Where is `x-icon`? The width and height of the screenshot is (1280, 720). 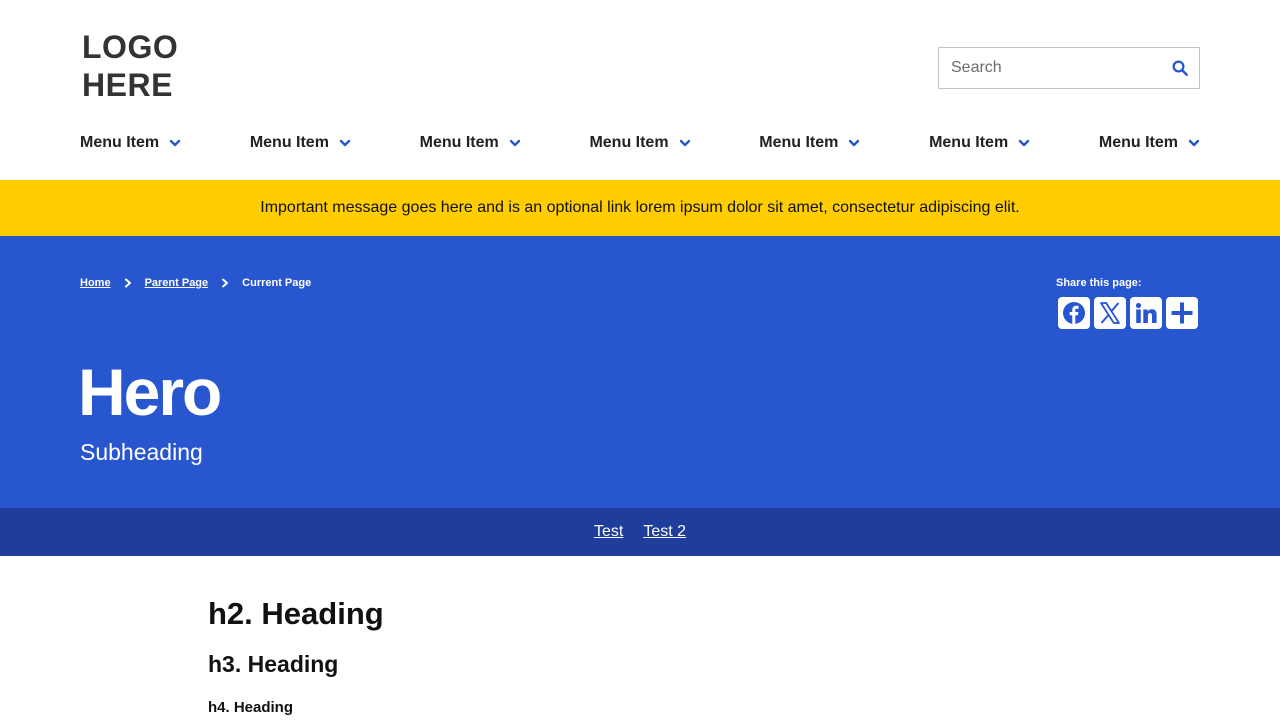 x-icon is located at coordinates (1110, 313).